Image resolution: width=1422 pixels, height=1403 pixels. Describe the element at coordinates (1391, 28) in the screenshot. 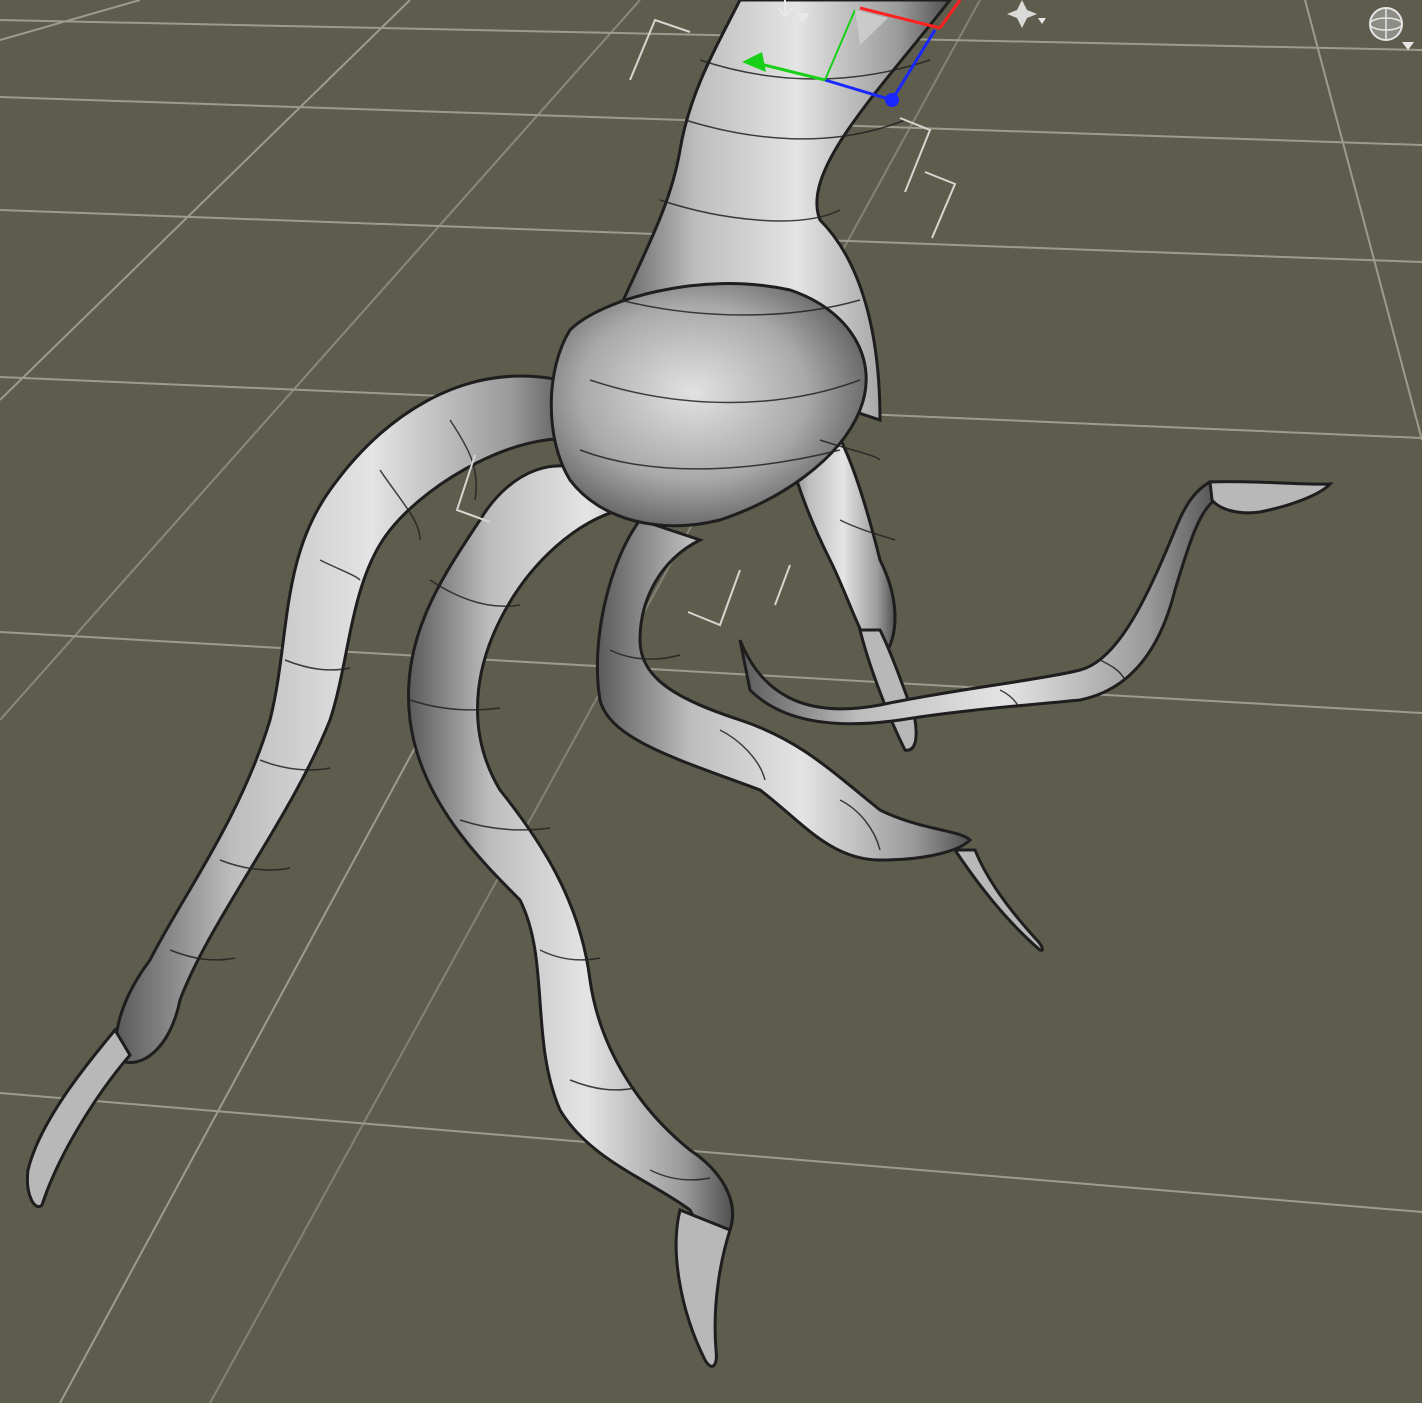

I see `sphere-icon` at that location.